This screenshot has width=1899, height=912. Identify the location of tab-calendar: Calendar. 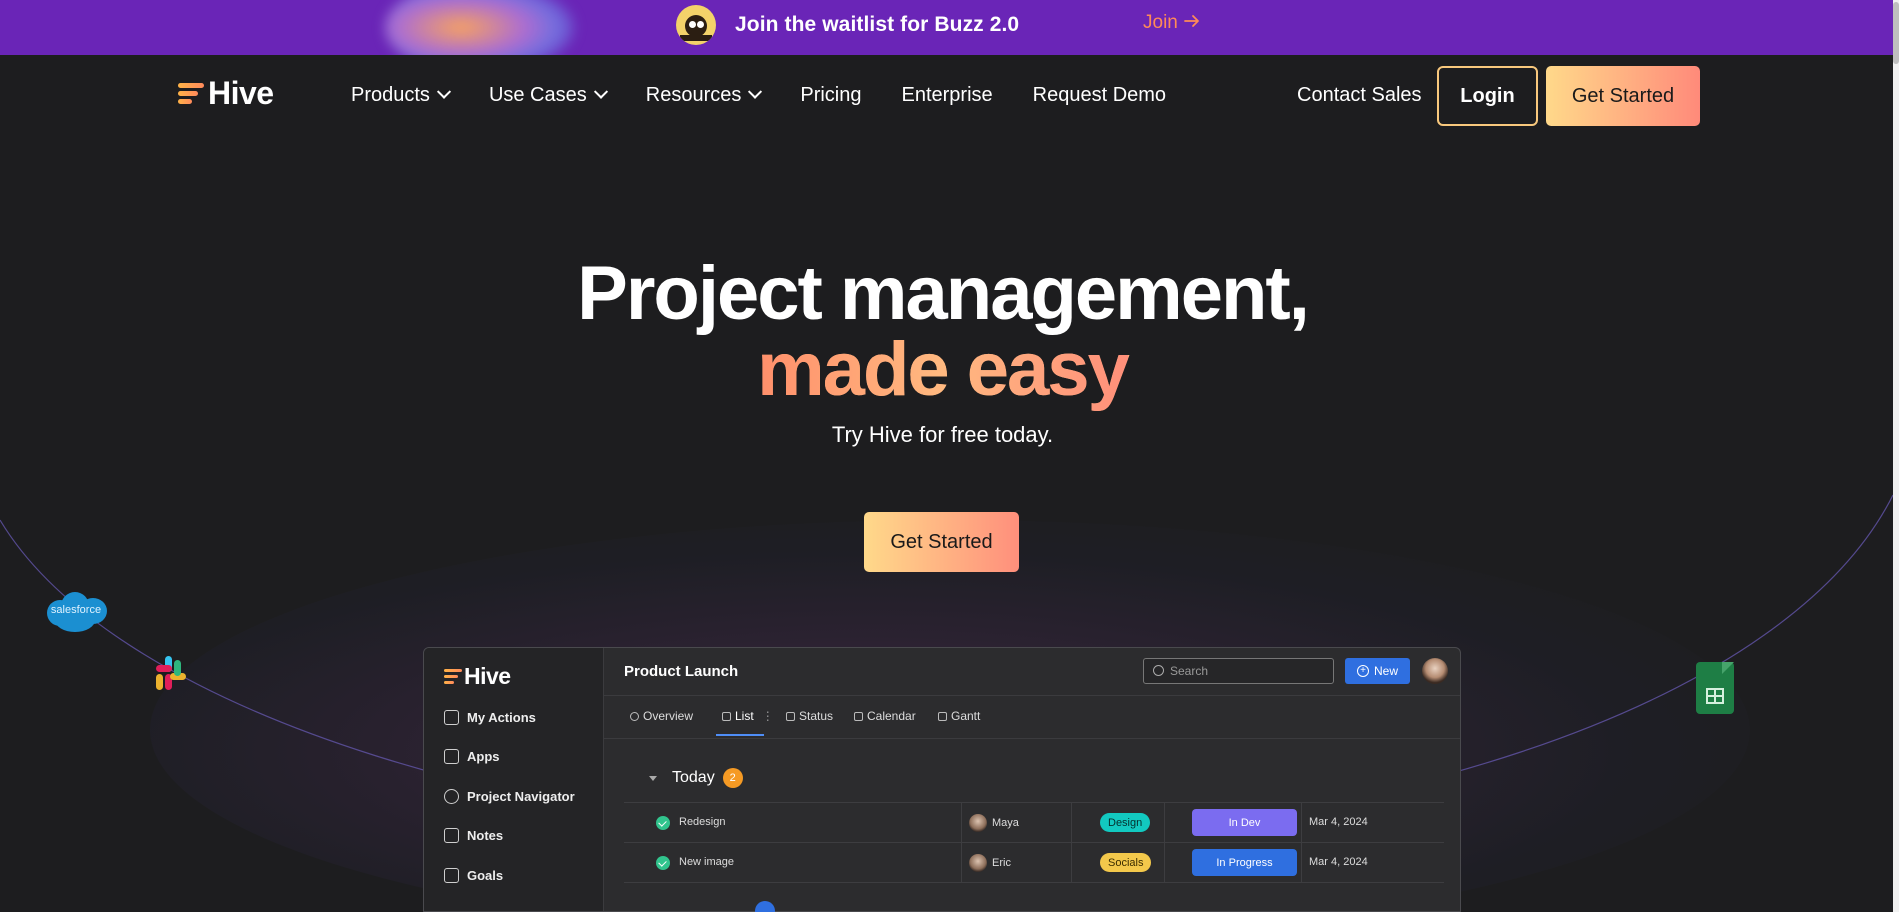
(885, 716).